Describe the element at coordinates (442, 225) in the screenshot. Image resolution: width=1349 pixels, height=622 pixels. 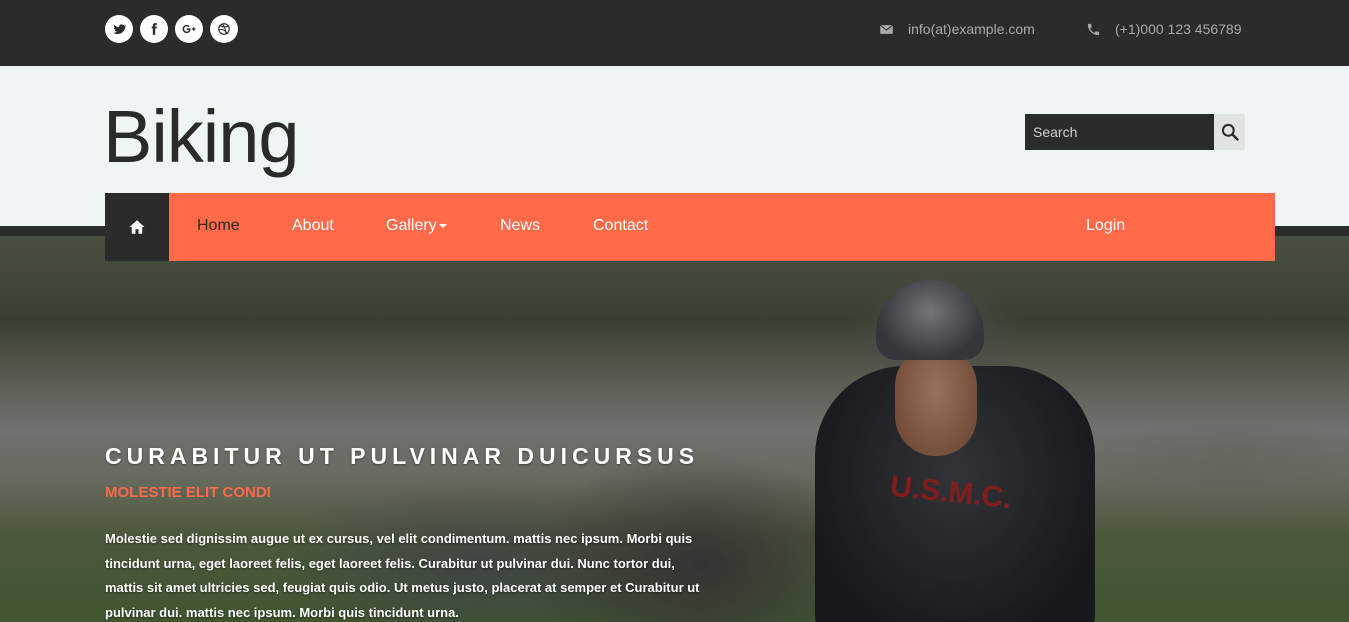
I see `caret-down-icon` at that location.